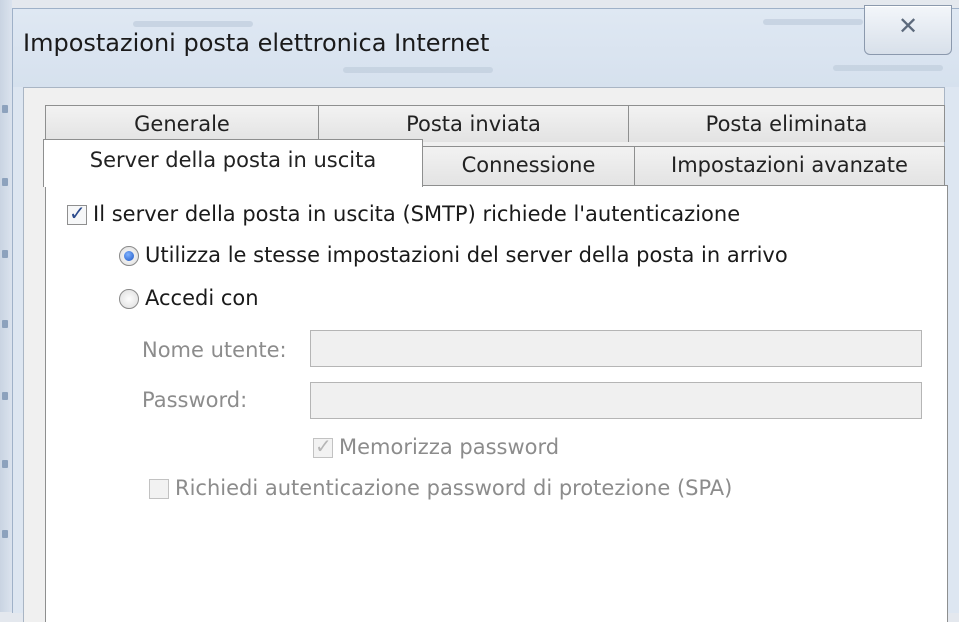 This screenshot has width=959, height=622. What do you see at coordinates (256, 43) in the screenshot?
I see `dialog-title: Impostazioni posta elettronica Internet` at bounding box center [256, 43].